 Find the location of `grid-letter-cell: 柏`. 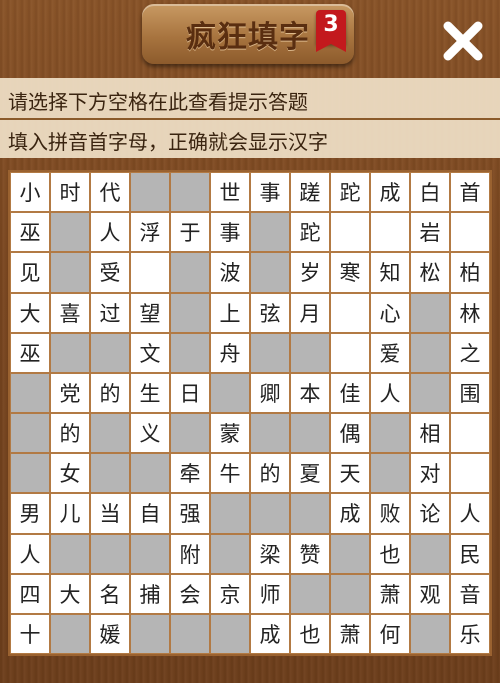

grid-letter-cell: 柏 is located at coordinates (470, 272).